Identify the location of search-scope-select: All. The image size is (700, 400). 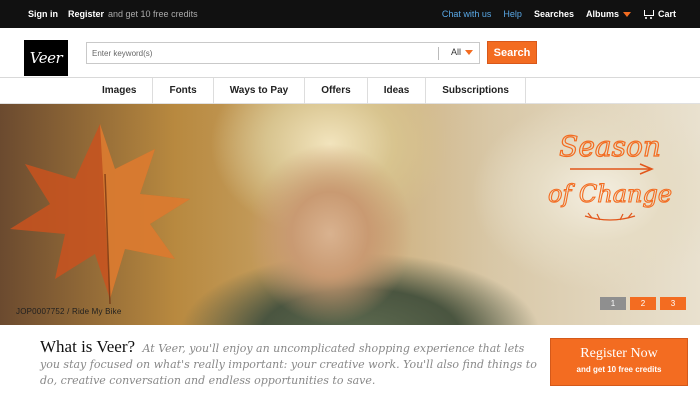
(462, 52).